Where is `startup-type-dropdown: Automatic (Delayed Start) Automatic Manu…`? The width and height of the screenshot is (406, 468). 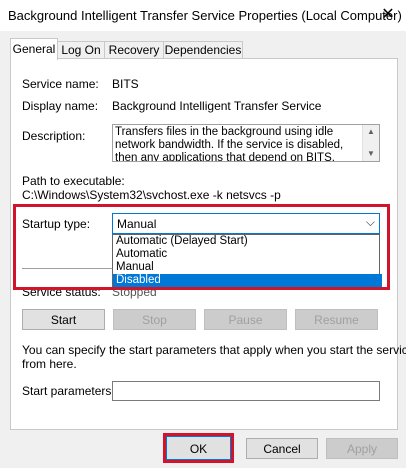 startup-type-dropdown: Automatic (Delayed Start) Automatic Manu… is located at coordinates (247, 260).